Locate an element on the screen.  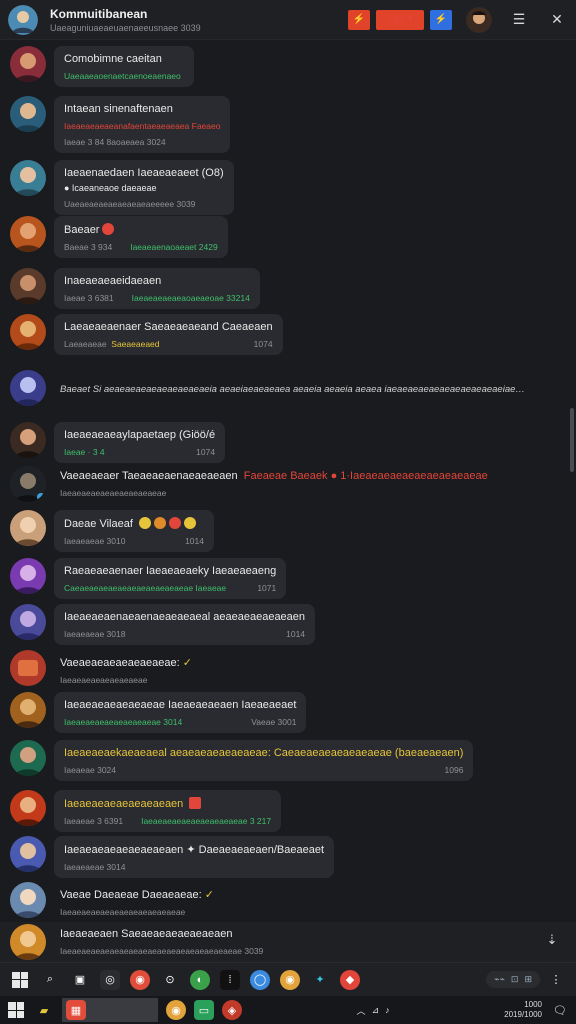
app-icon-5: ◯ is located at coordinates (260, 979).